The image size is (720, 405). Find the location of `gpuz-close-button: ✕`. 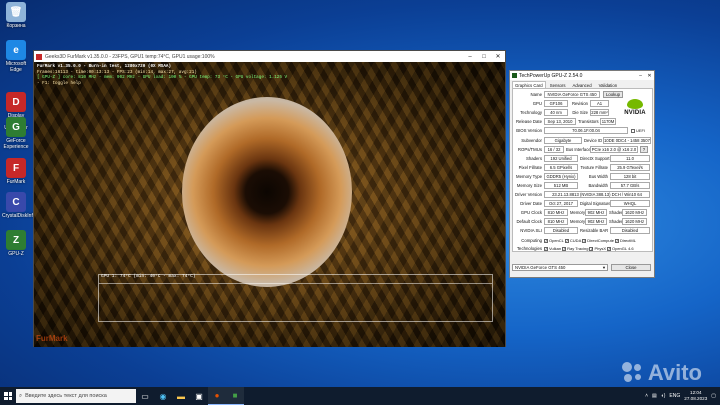

gpuz-close-button: ✕ is located at coordinates (649, 76).